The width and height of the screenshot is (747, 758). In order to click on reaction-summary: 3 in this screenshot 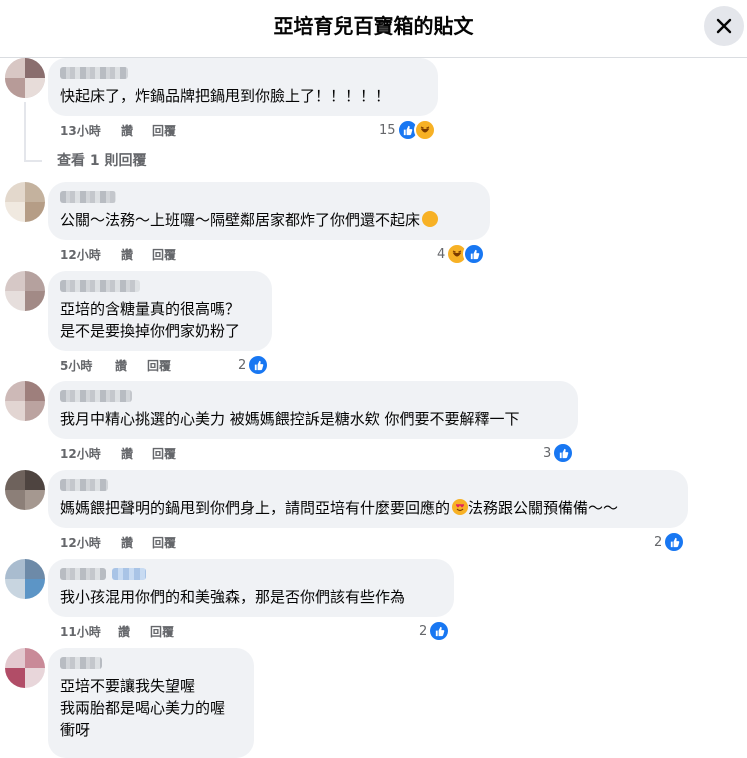, I will do `click(559, 453)`.